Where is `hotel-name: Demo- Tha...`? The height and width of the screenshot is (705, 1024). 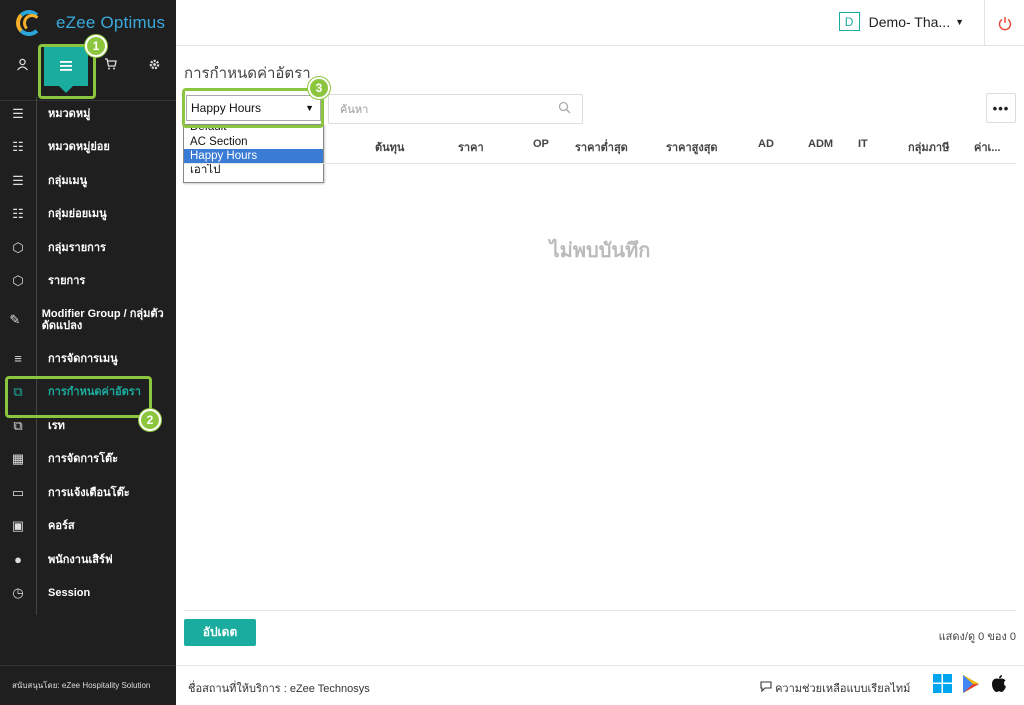
hotel-name: Demo- Tha... is located at coordinates (909, 21).